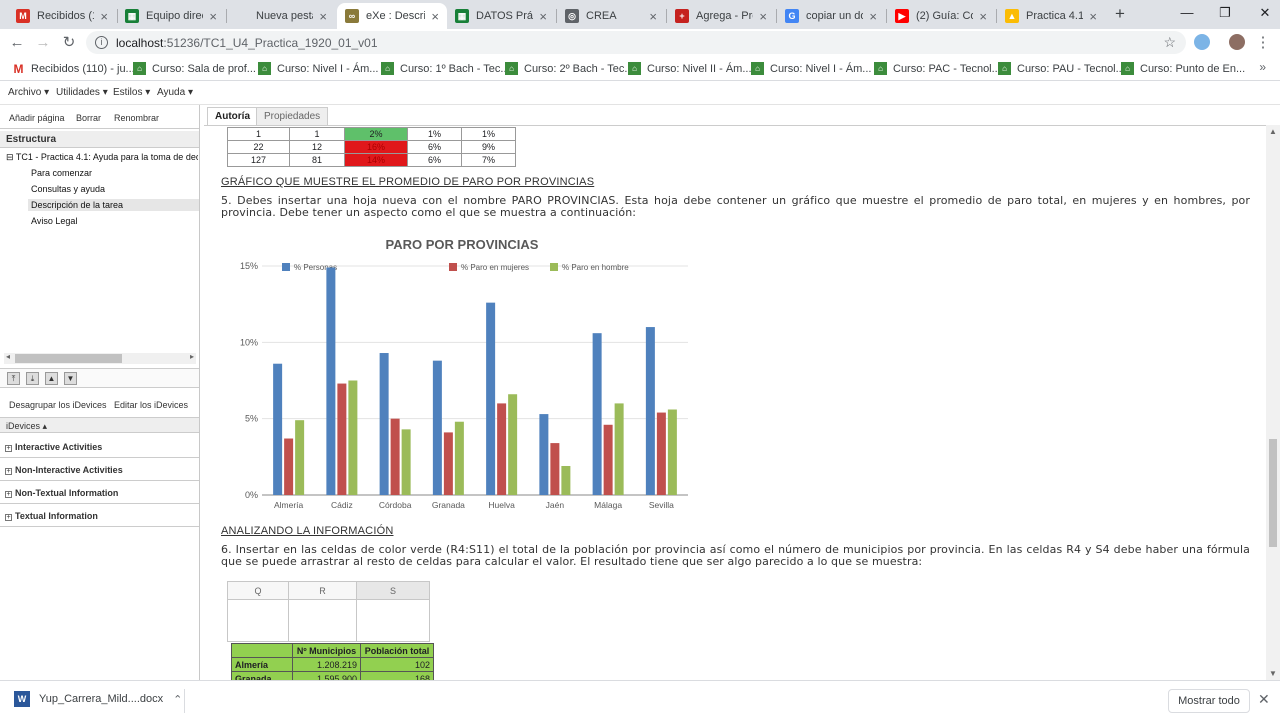  Describe the element at coordinates (1273, 131) in the screenshot. I see `scroll-up-icon: ▲` at that location.